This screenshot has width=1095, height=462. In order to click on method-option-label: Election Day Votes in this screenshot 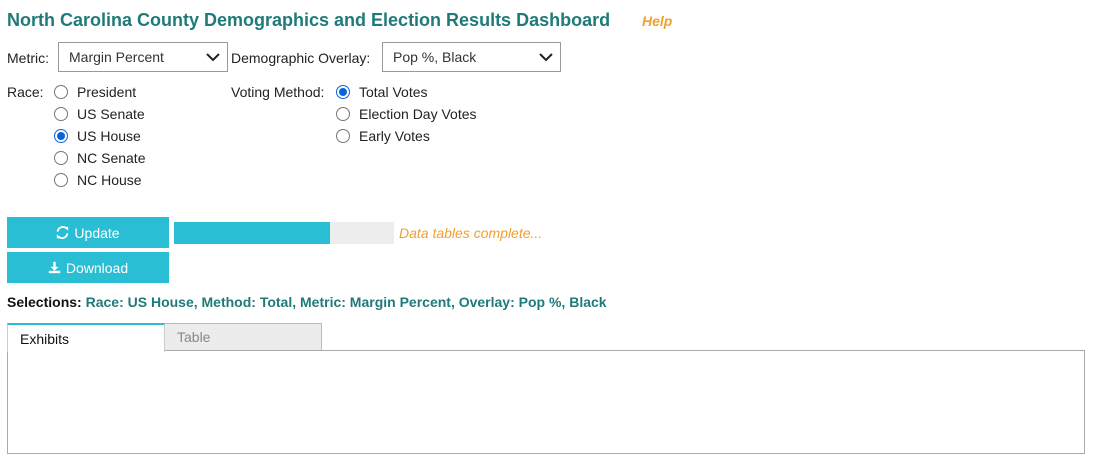, I will do `click(418, 114)`.